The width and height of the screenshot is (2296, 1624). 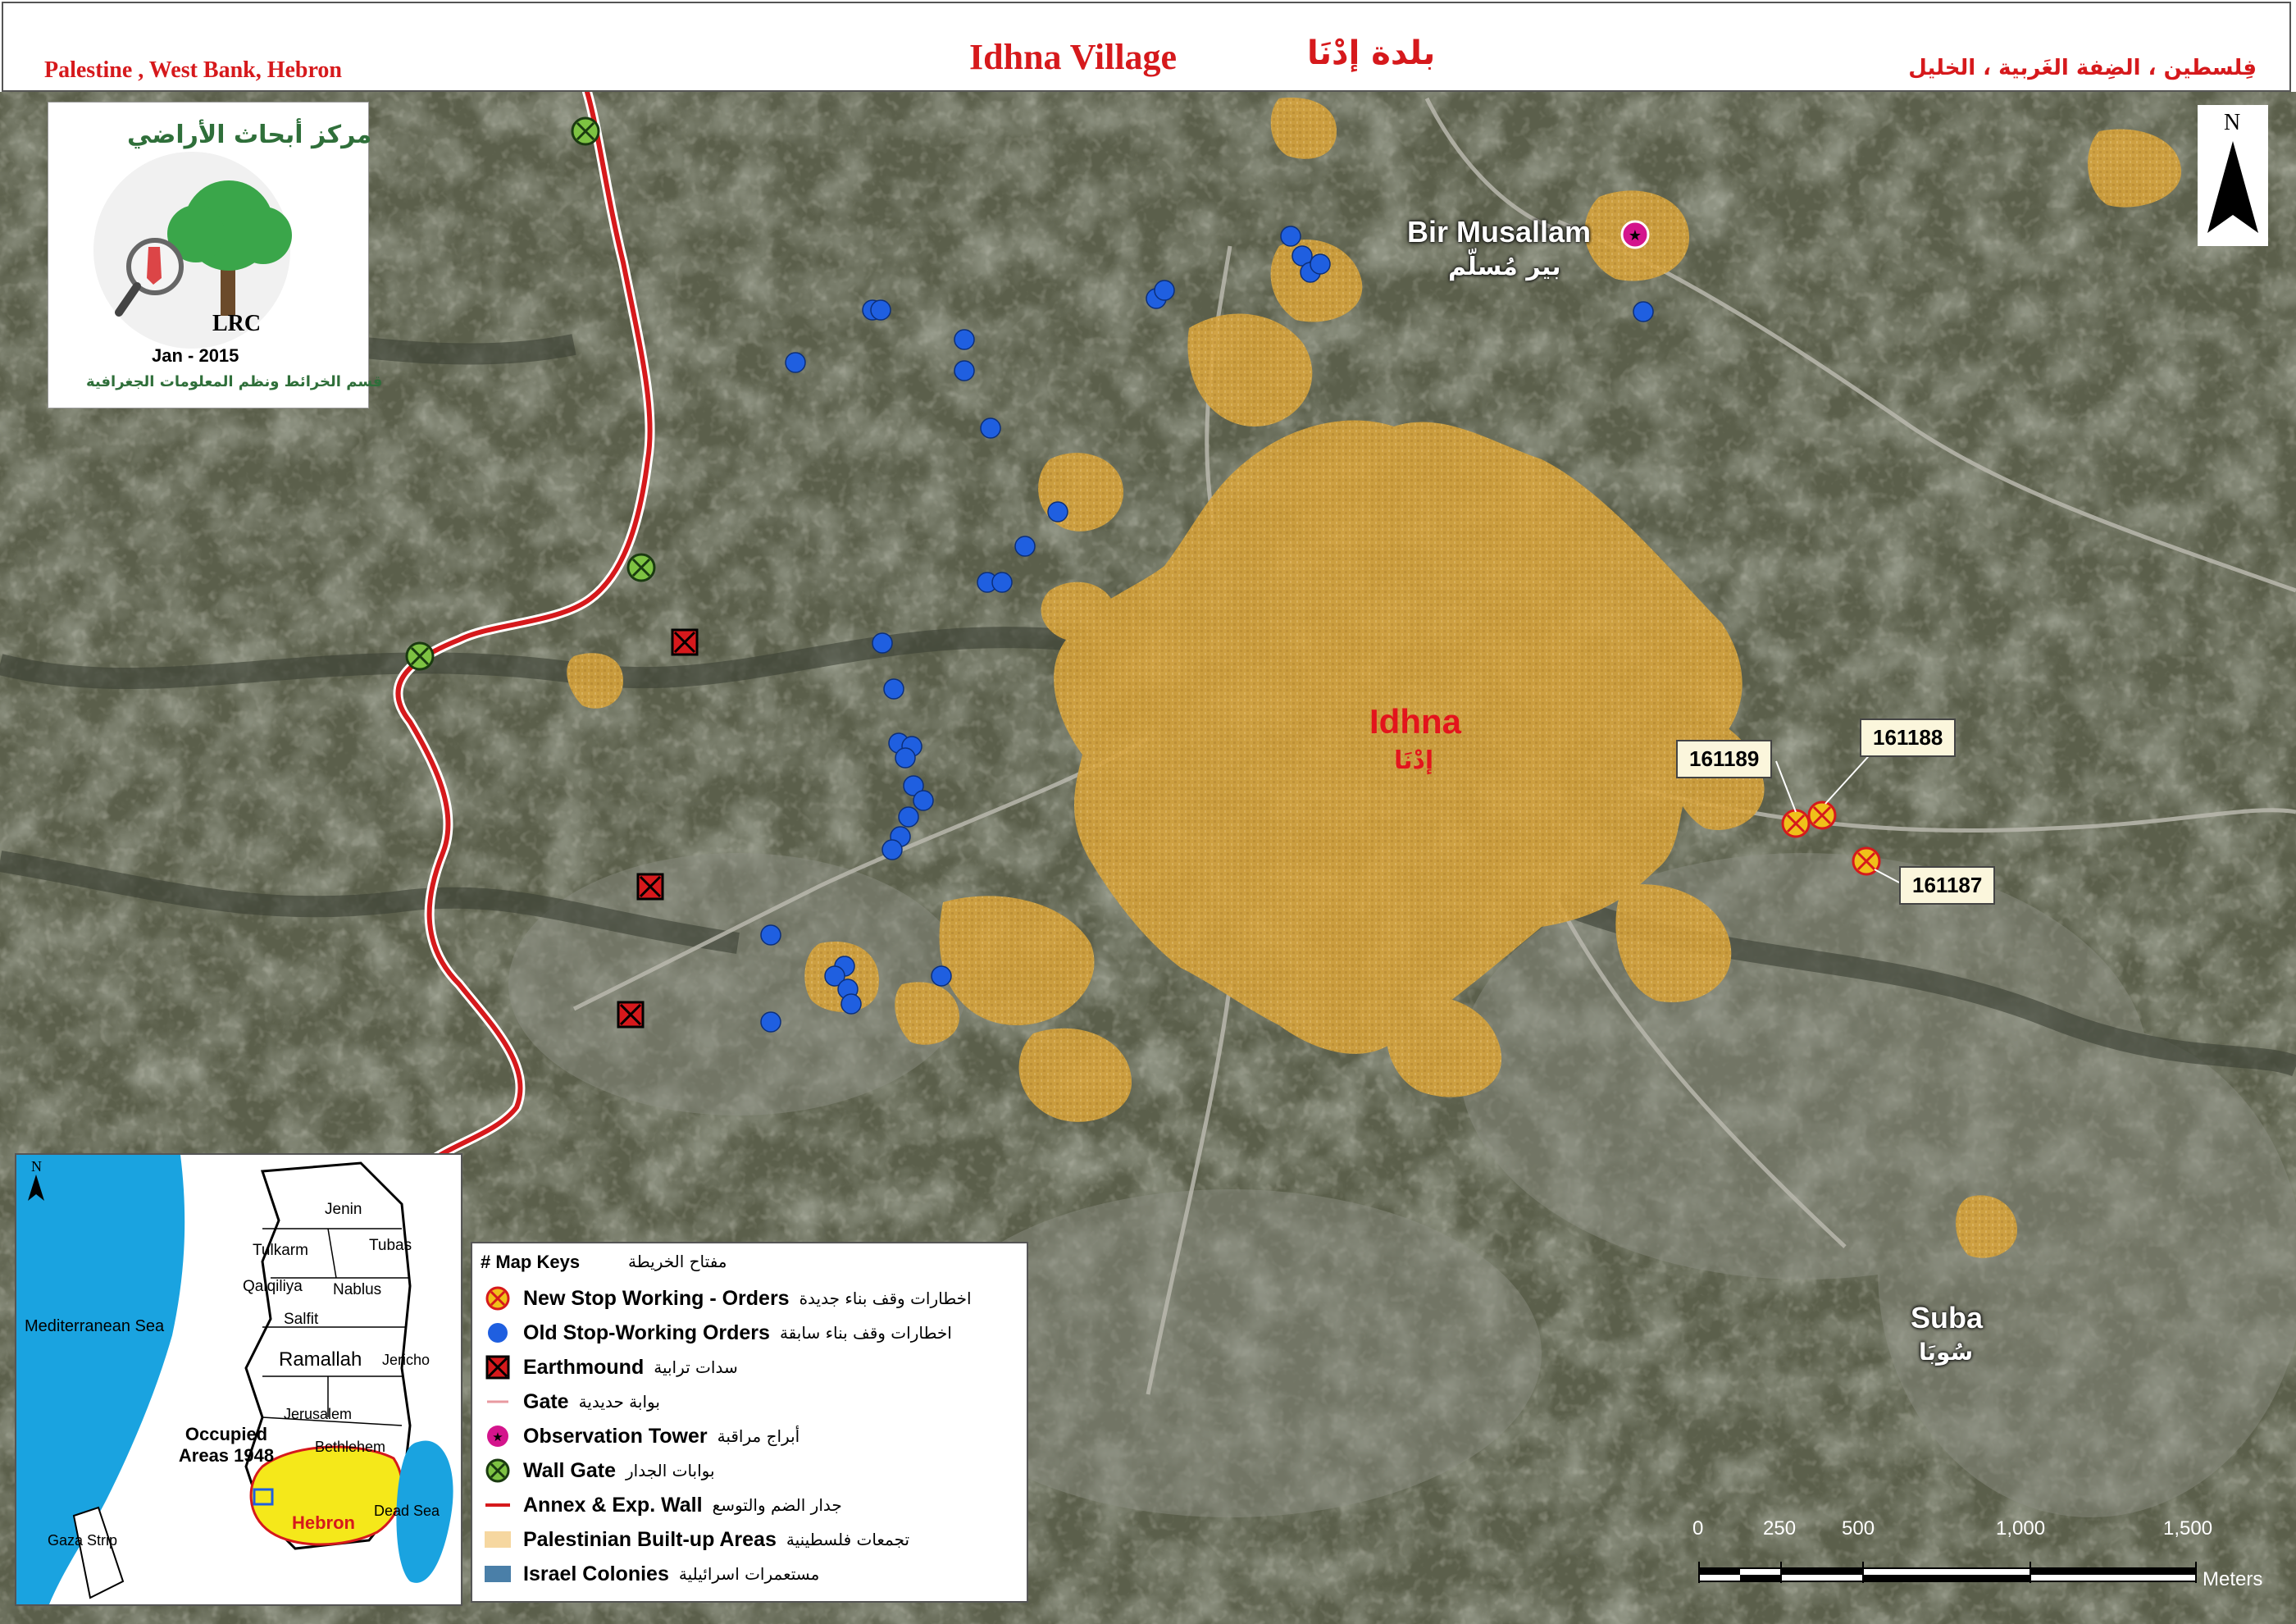 What do you see at coordinates (1073, 57) in the screenshot?
I see `map-title: Idhna Village` at bounding box center [1073, 57].